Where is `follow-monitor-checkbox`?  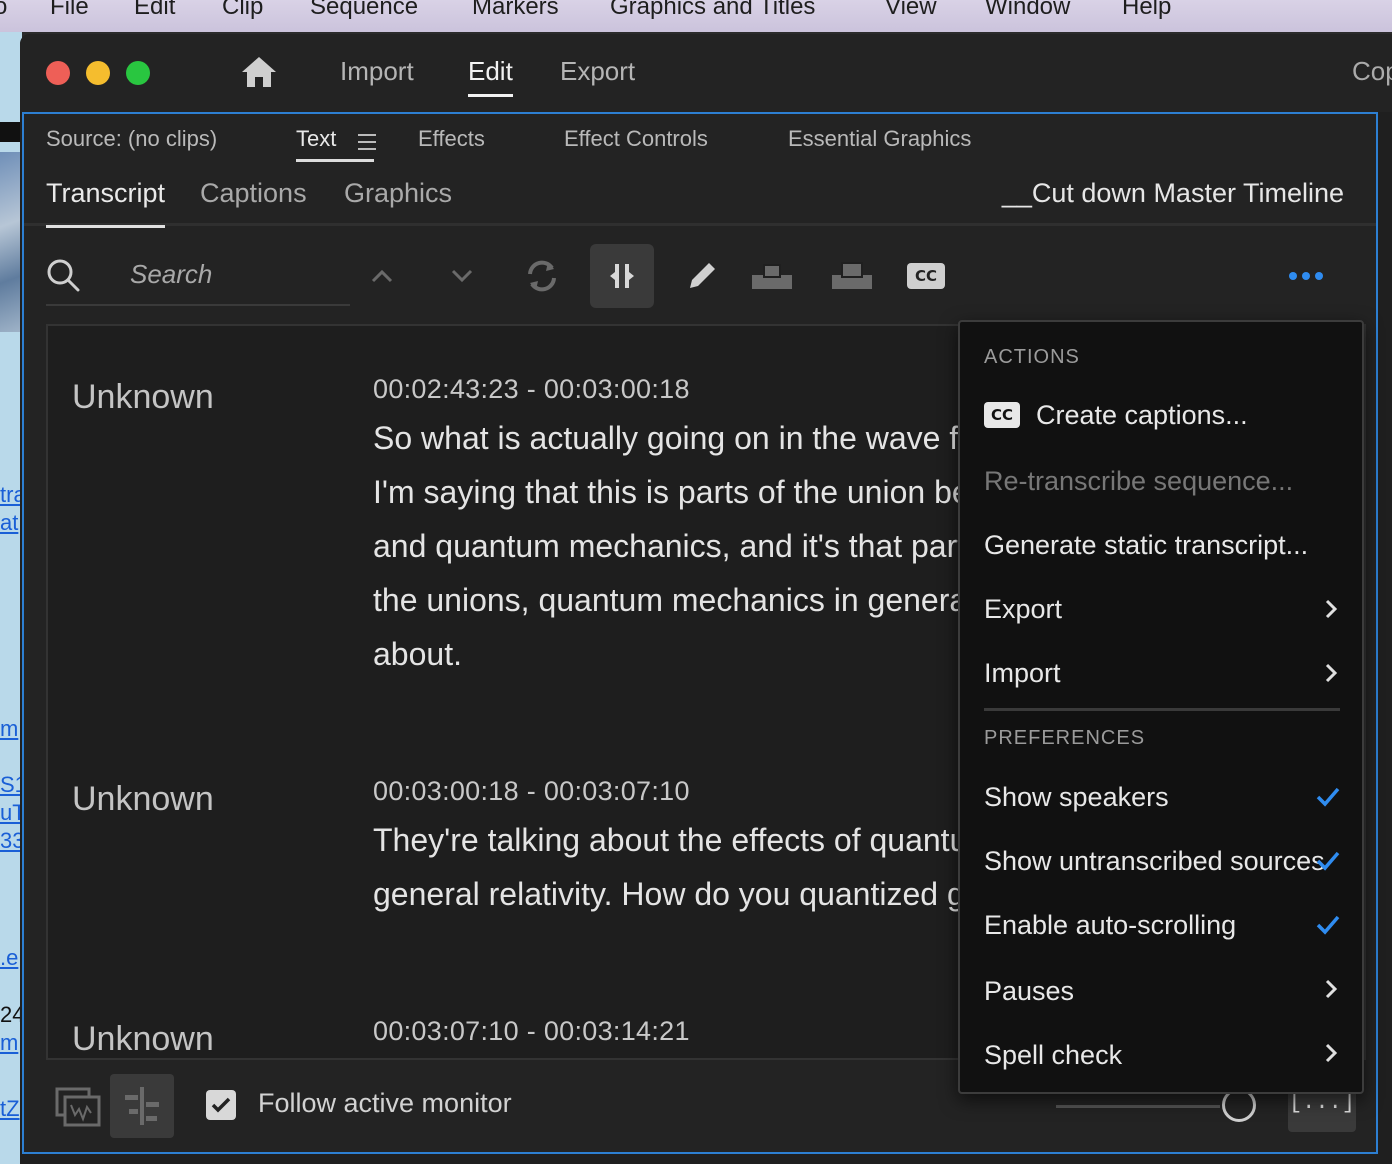
follow-monitor-checkbox is located at coordinates (221, 1105).